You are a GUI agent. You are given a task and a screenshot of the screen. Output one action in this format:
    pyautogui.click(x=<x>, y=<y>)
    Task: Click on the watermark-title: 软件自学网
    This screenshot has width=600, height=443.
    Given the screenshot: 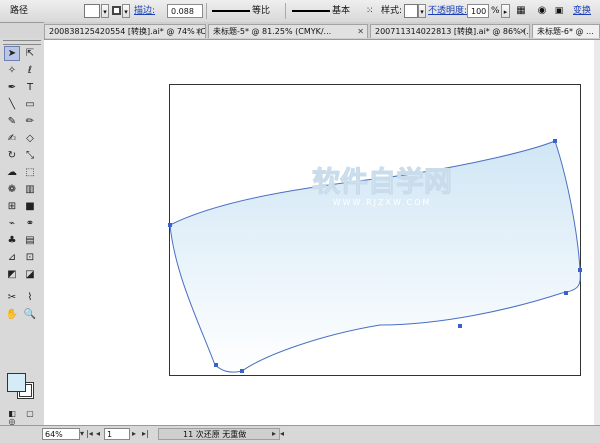 What is the action you would take?
    pyautogui.click(x=382, y=181)
    